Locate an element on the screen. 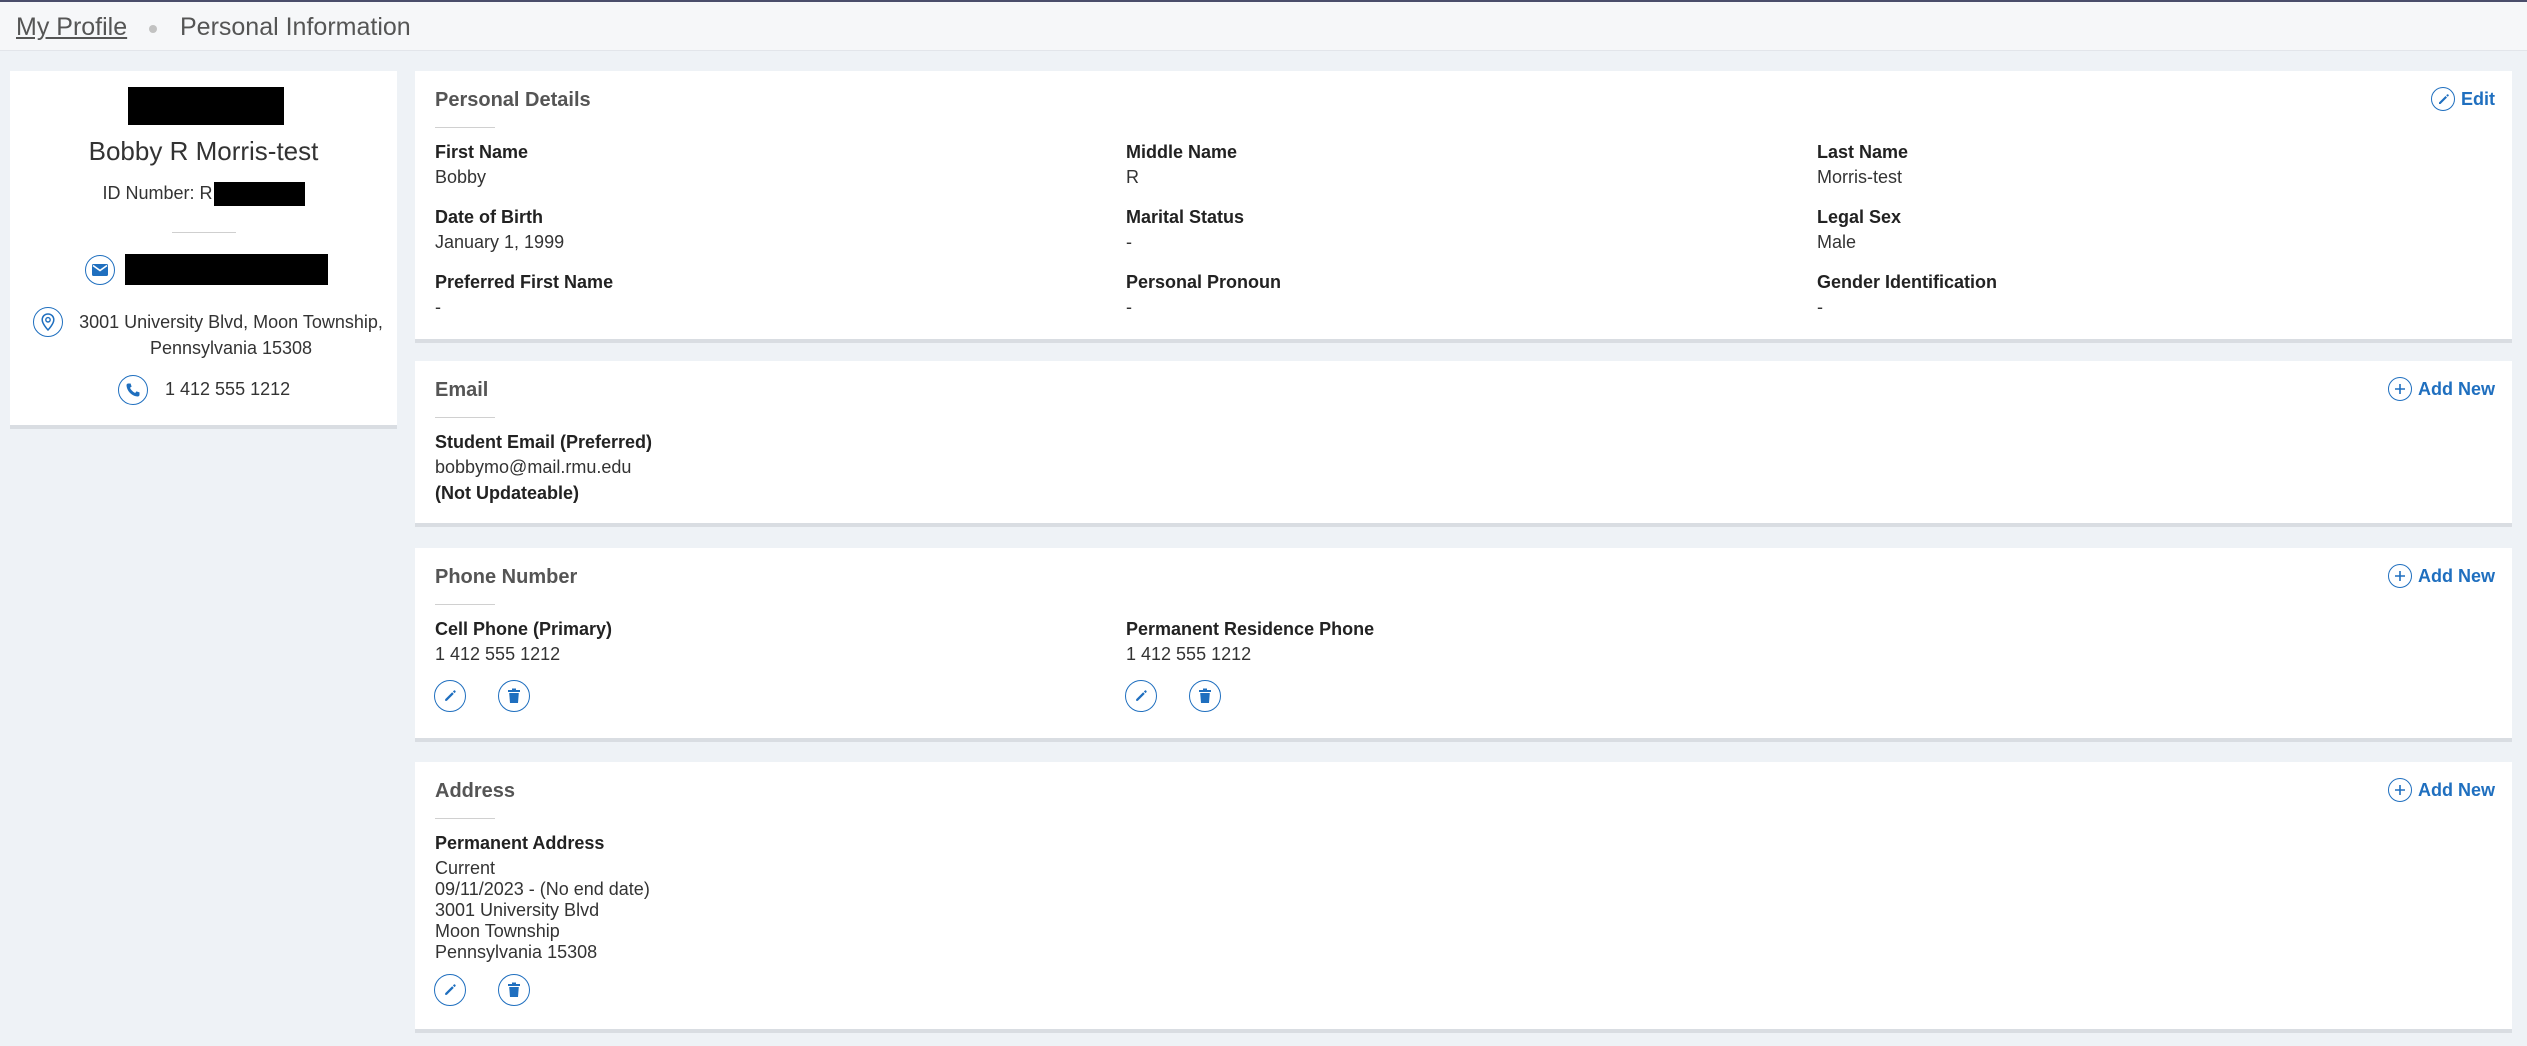  edit-label: Edit is located at coordinates (2478, 98).